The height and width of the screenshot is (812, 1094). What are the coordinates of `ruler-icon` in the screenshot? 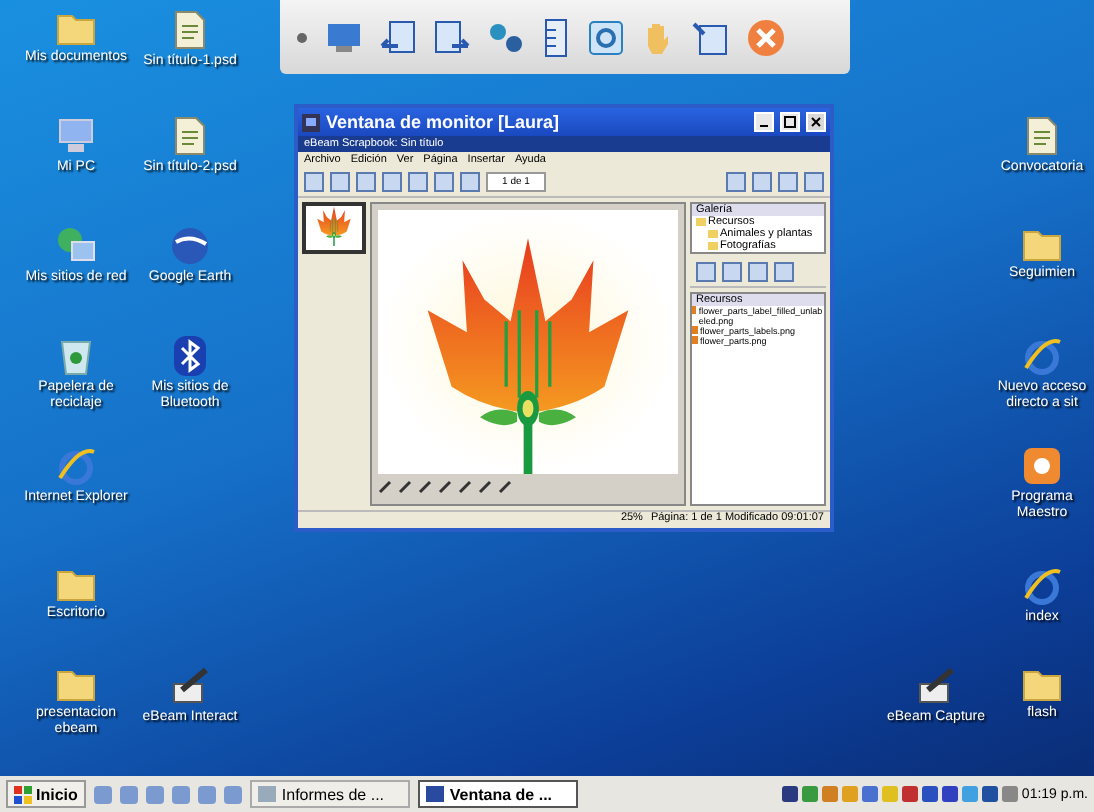 It's located at (556, 37).